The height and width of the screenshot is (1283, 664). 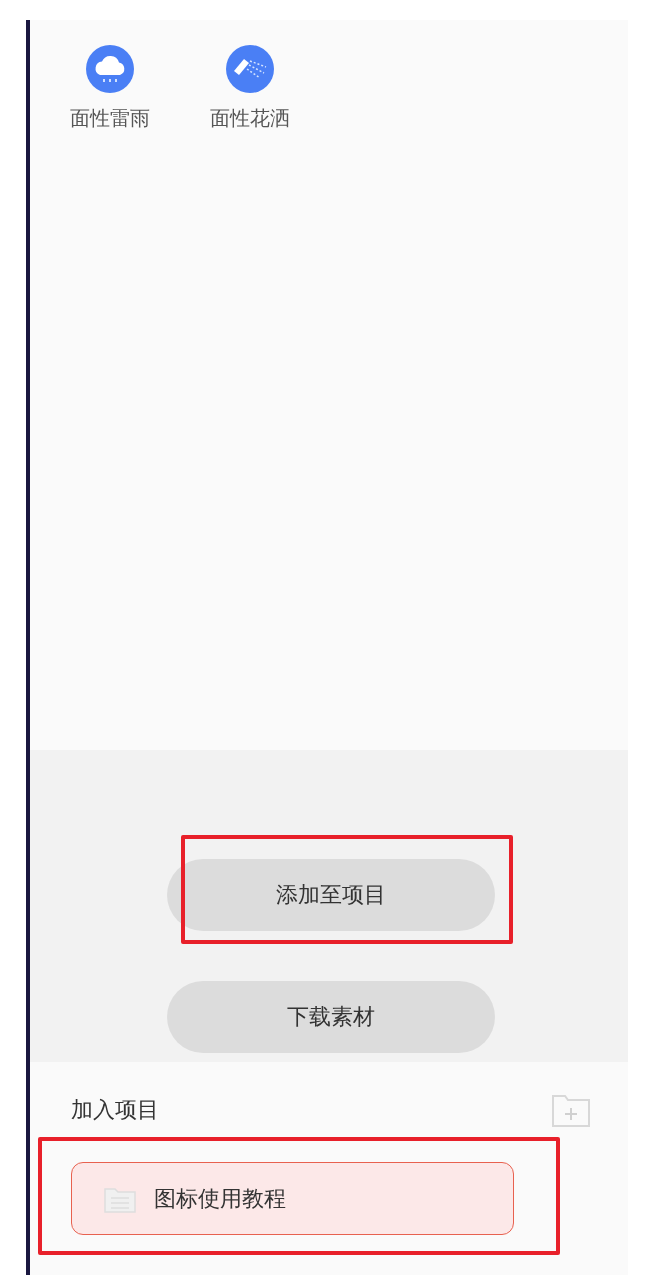 I want to click on section-title: 加入项目, so click(x=115, y=1110).